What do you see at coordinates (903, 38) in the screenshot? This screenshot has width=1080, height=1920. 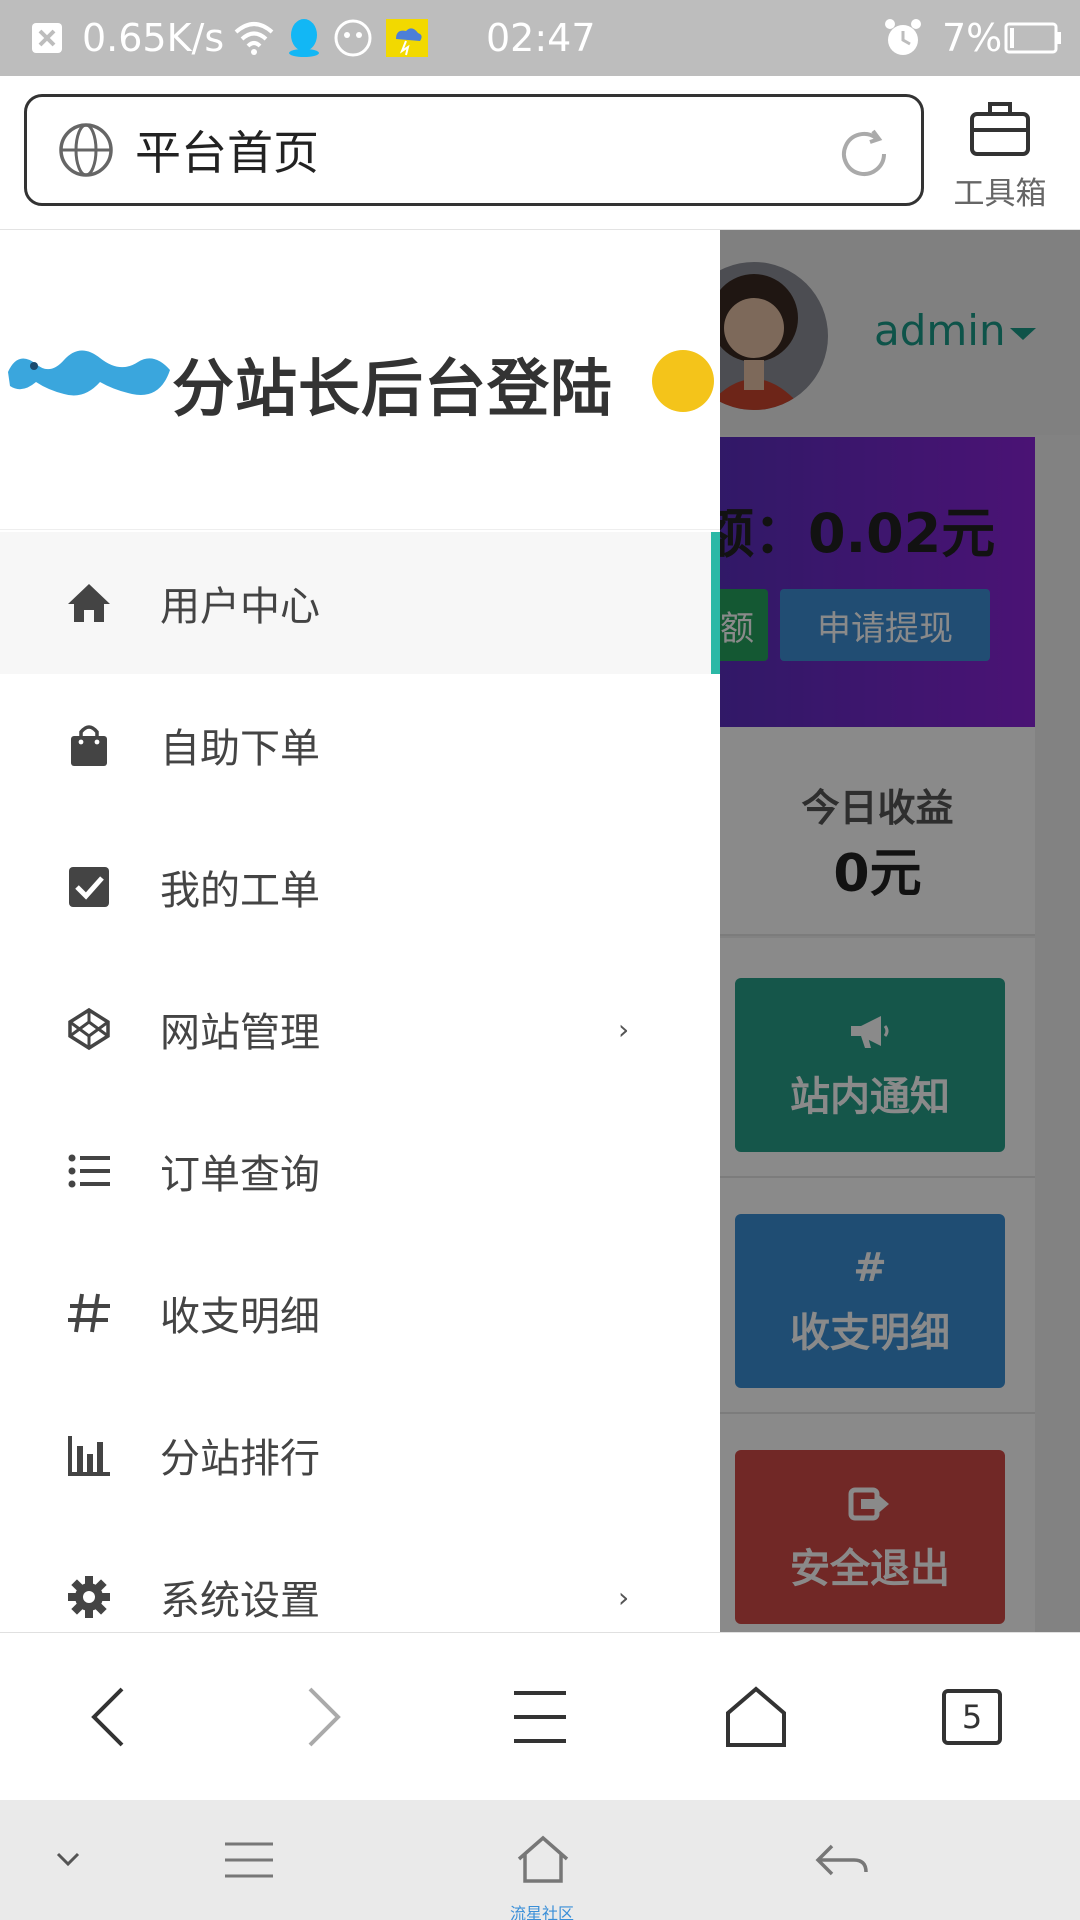 I see `alarm-icon` at bounding box center [903, 38].